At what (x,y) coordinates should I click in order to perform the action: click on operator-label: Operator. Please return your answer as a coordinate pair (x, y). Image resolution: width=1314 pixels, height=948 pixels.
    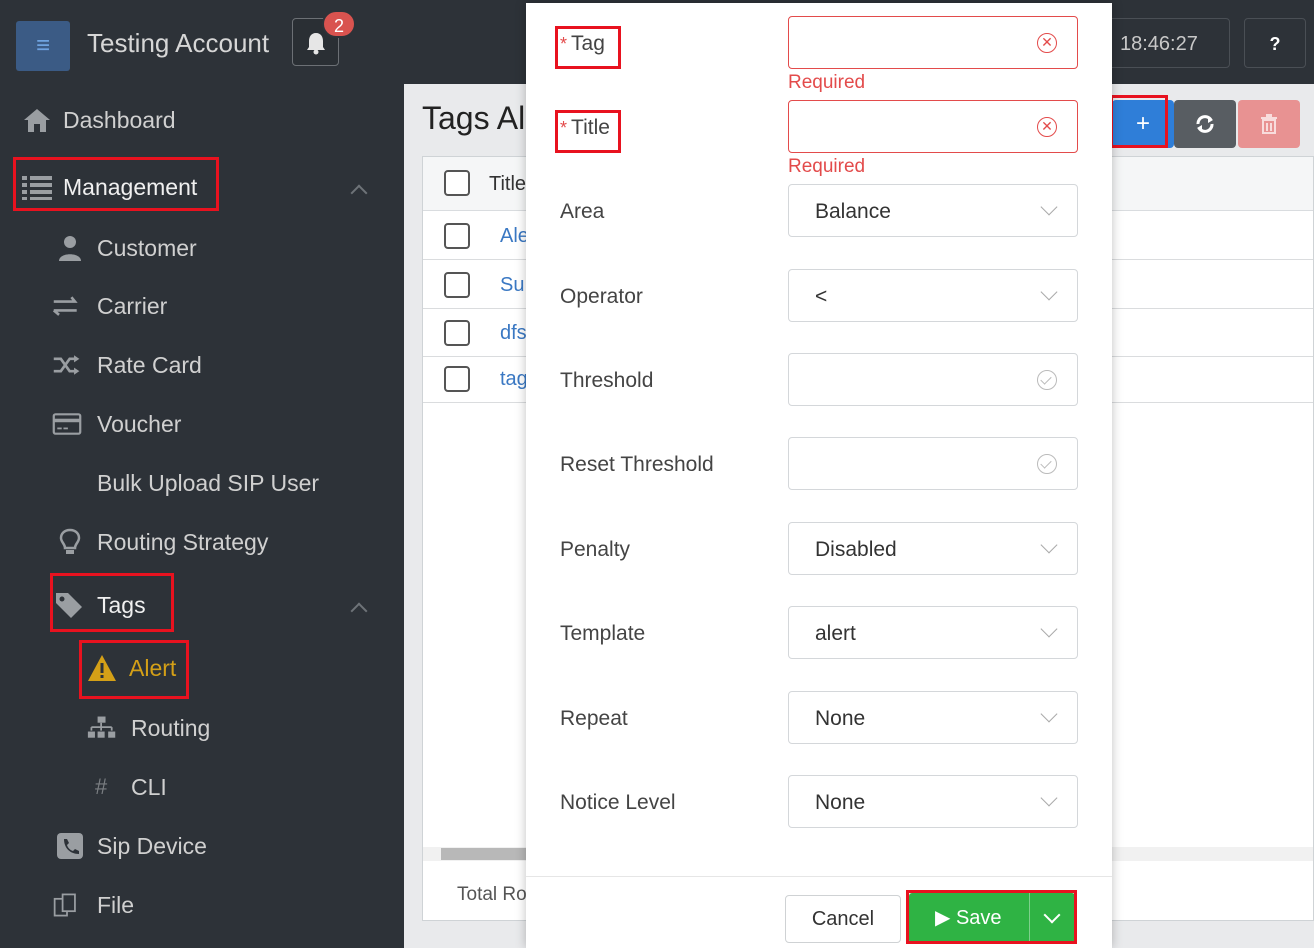
    Looking at the image, I should click on (601, 296).